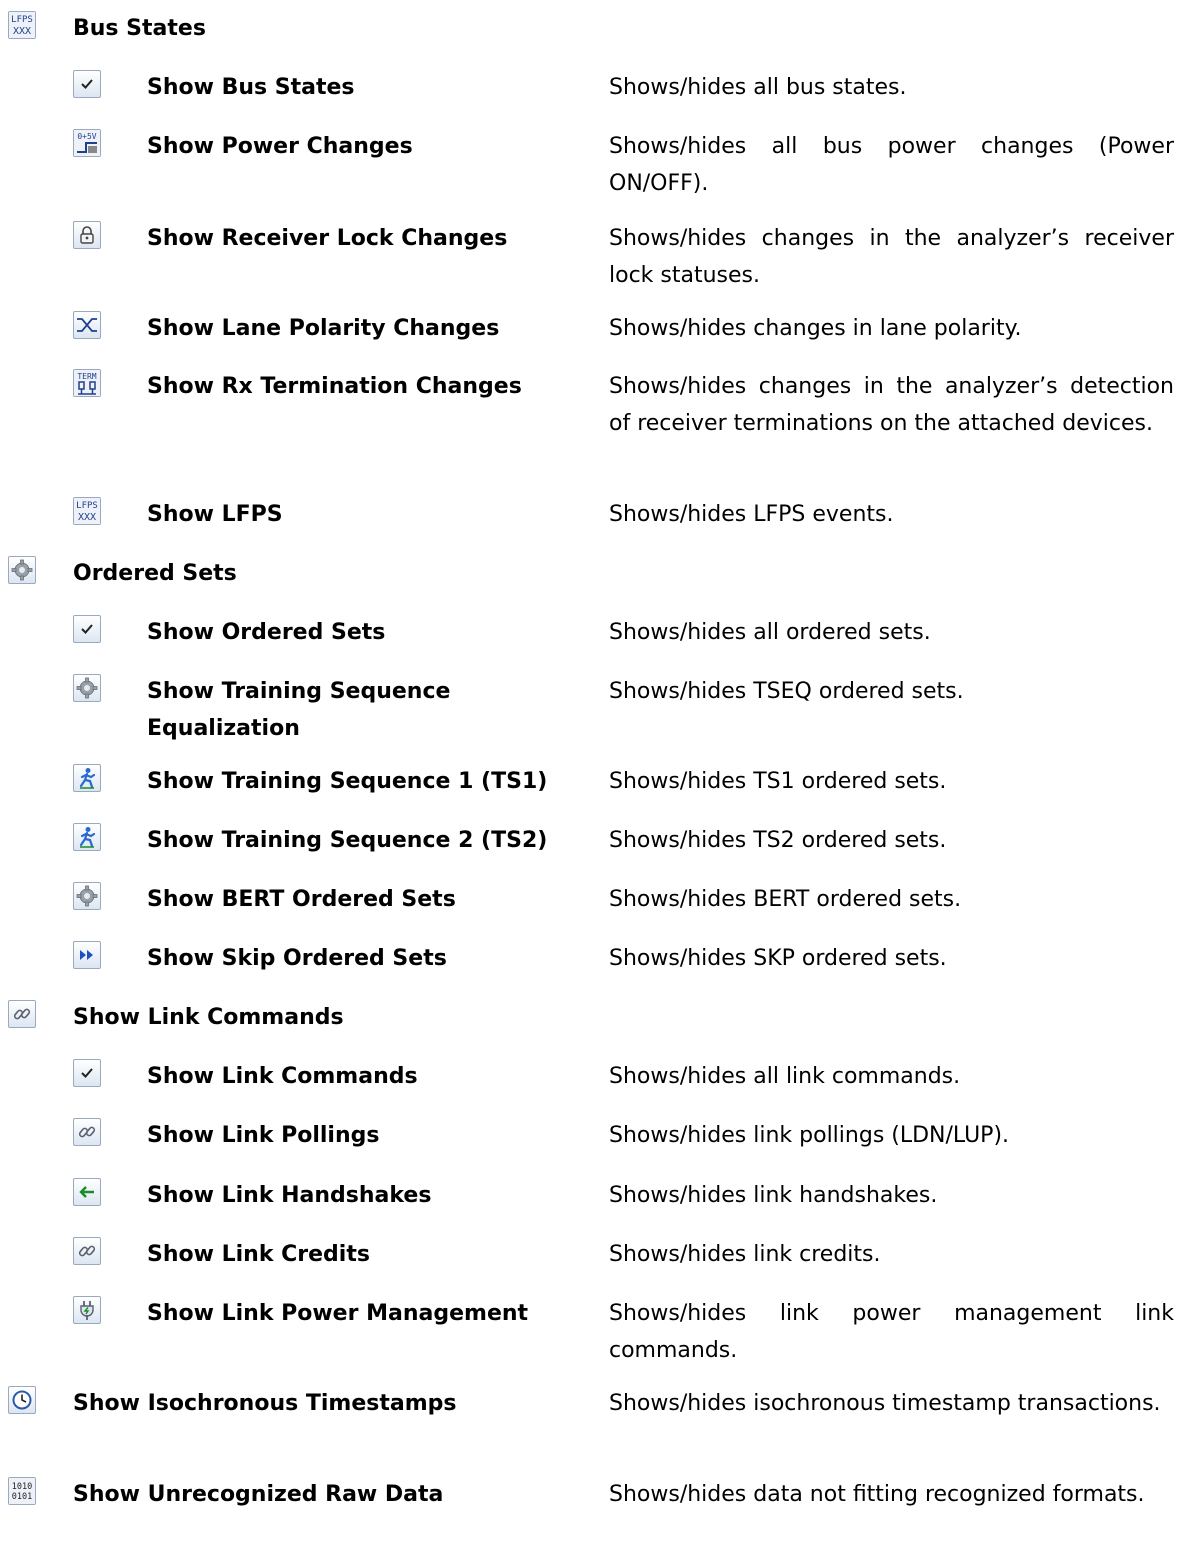 The height and width of the screenshot is (1543, 1186). What do you see at coordinates (751, 514) in the screenshot?
I see `item-description: Shows/hides LFPS events.` at bounding box center [751, 514].